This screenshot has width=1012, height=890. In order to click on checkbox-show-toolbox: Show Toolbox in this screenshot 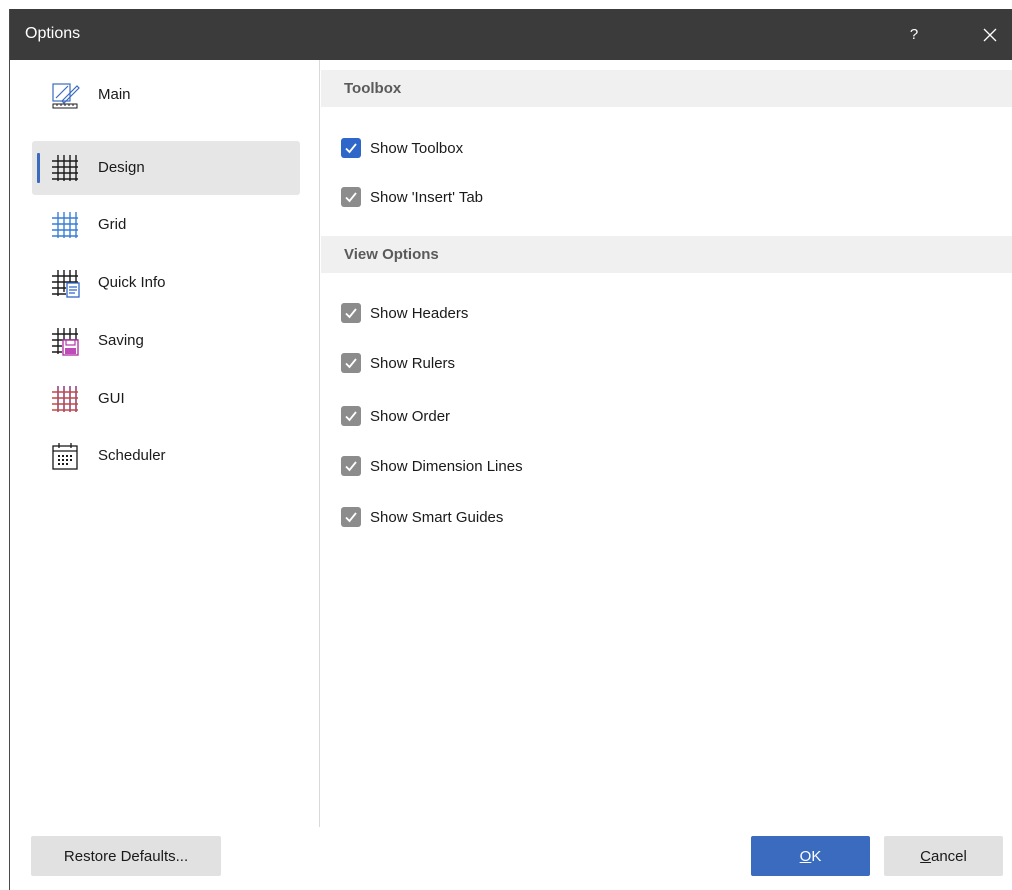, I will do `click(402, 148)`.